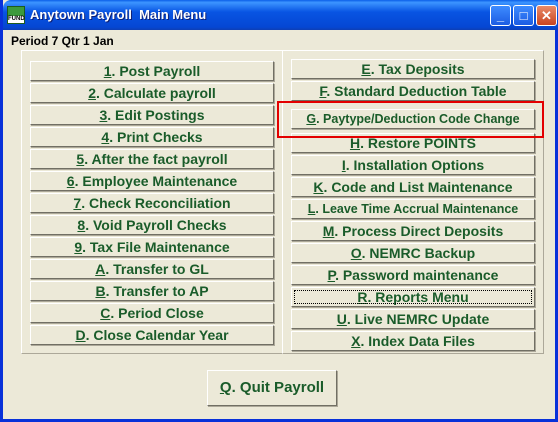 The height and width of the screenshot is (422, 558). I want to click on maximize-icon: □, so click(523, 15).